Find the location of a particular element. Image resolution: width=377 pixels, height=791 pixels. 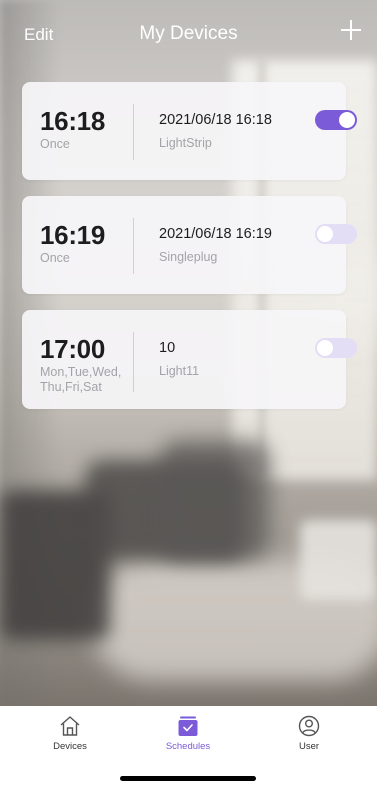

tab-schedules-label: Schedules is located at coordinates (188, 746).